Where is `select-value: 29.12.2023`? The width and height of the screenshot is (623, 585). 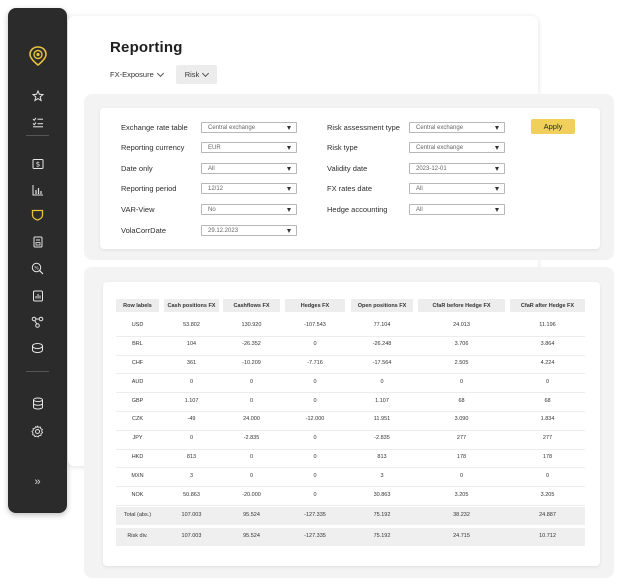
select-value: 29.12.2023 is located at coordinates (223, 230).